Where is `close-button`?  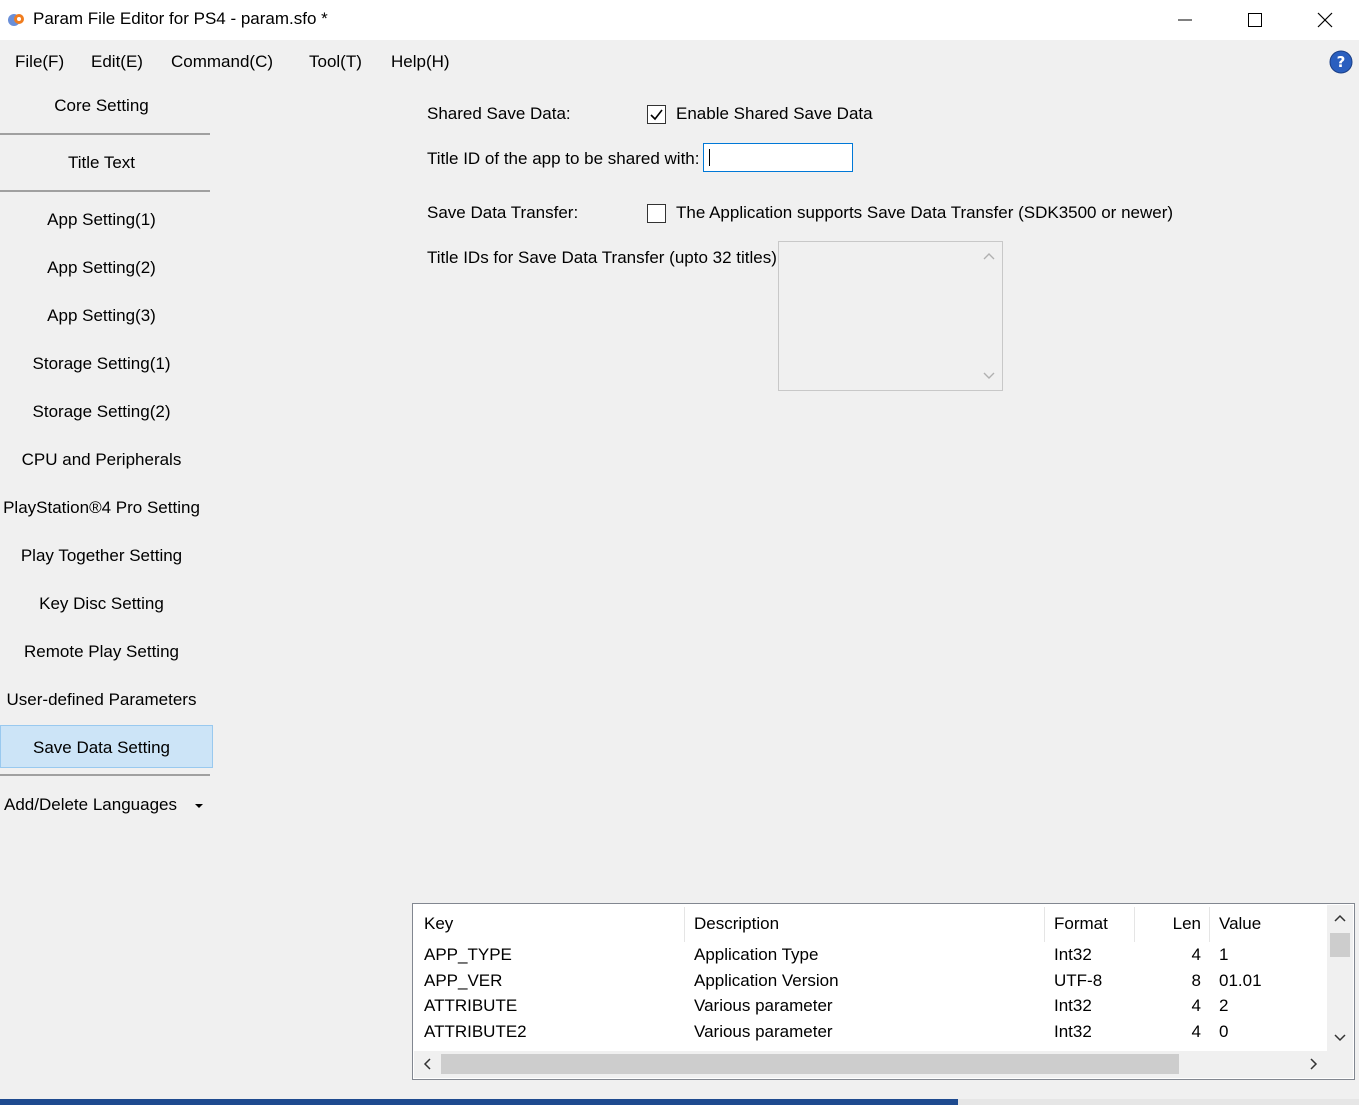 close-button is located at coordinates (1324, 20).